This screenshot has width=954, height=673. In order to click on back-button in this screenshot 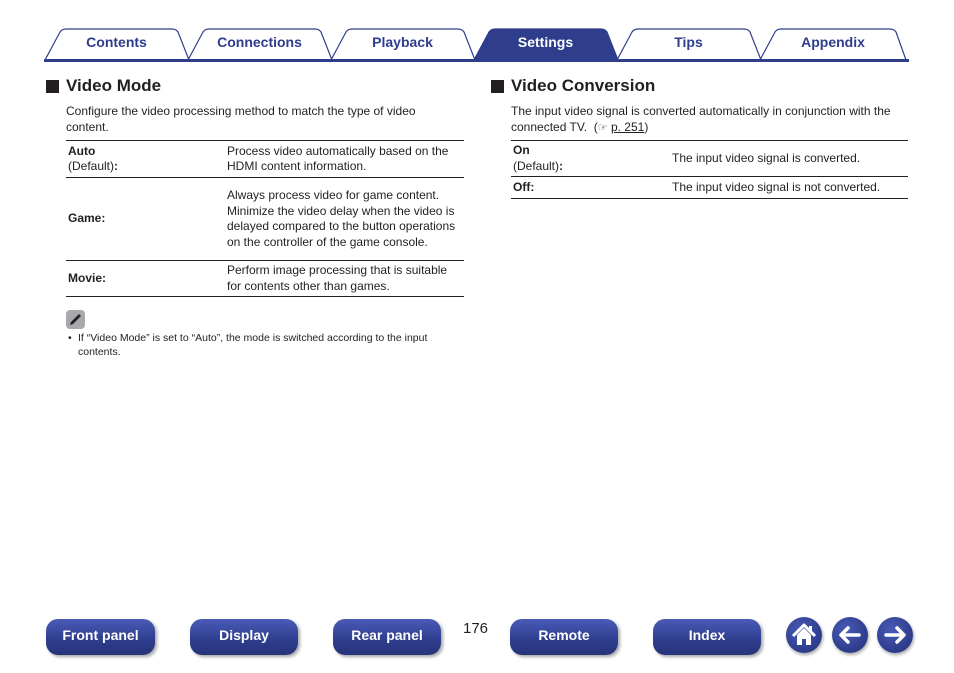, I will do `click(850, 635)`.